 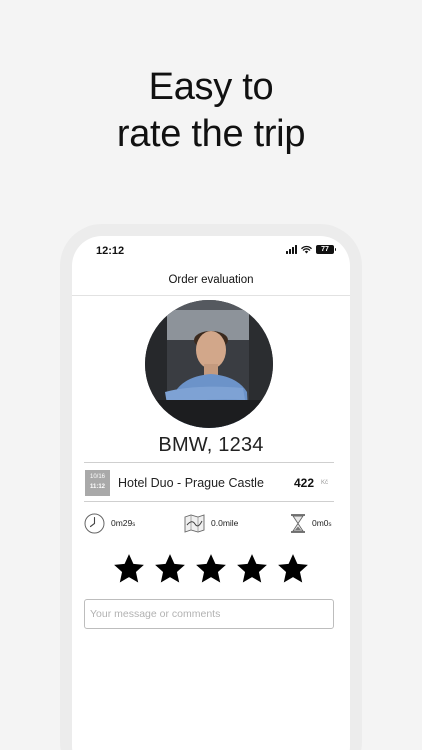 What do you see at coordinates (225, 523) in the screenshot?
I see `distance-value: 0.0mile` at bounding box center [225, 523].